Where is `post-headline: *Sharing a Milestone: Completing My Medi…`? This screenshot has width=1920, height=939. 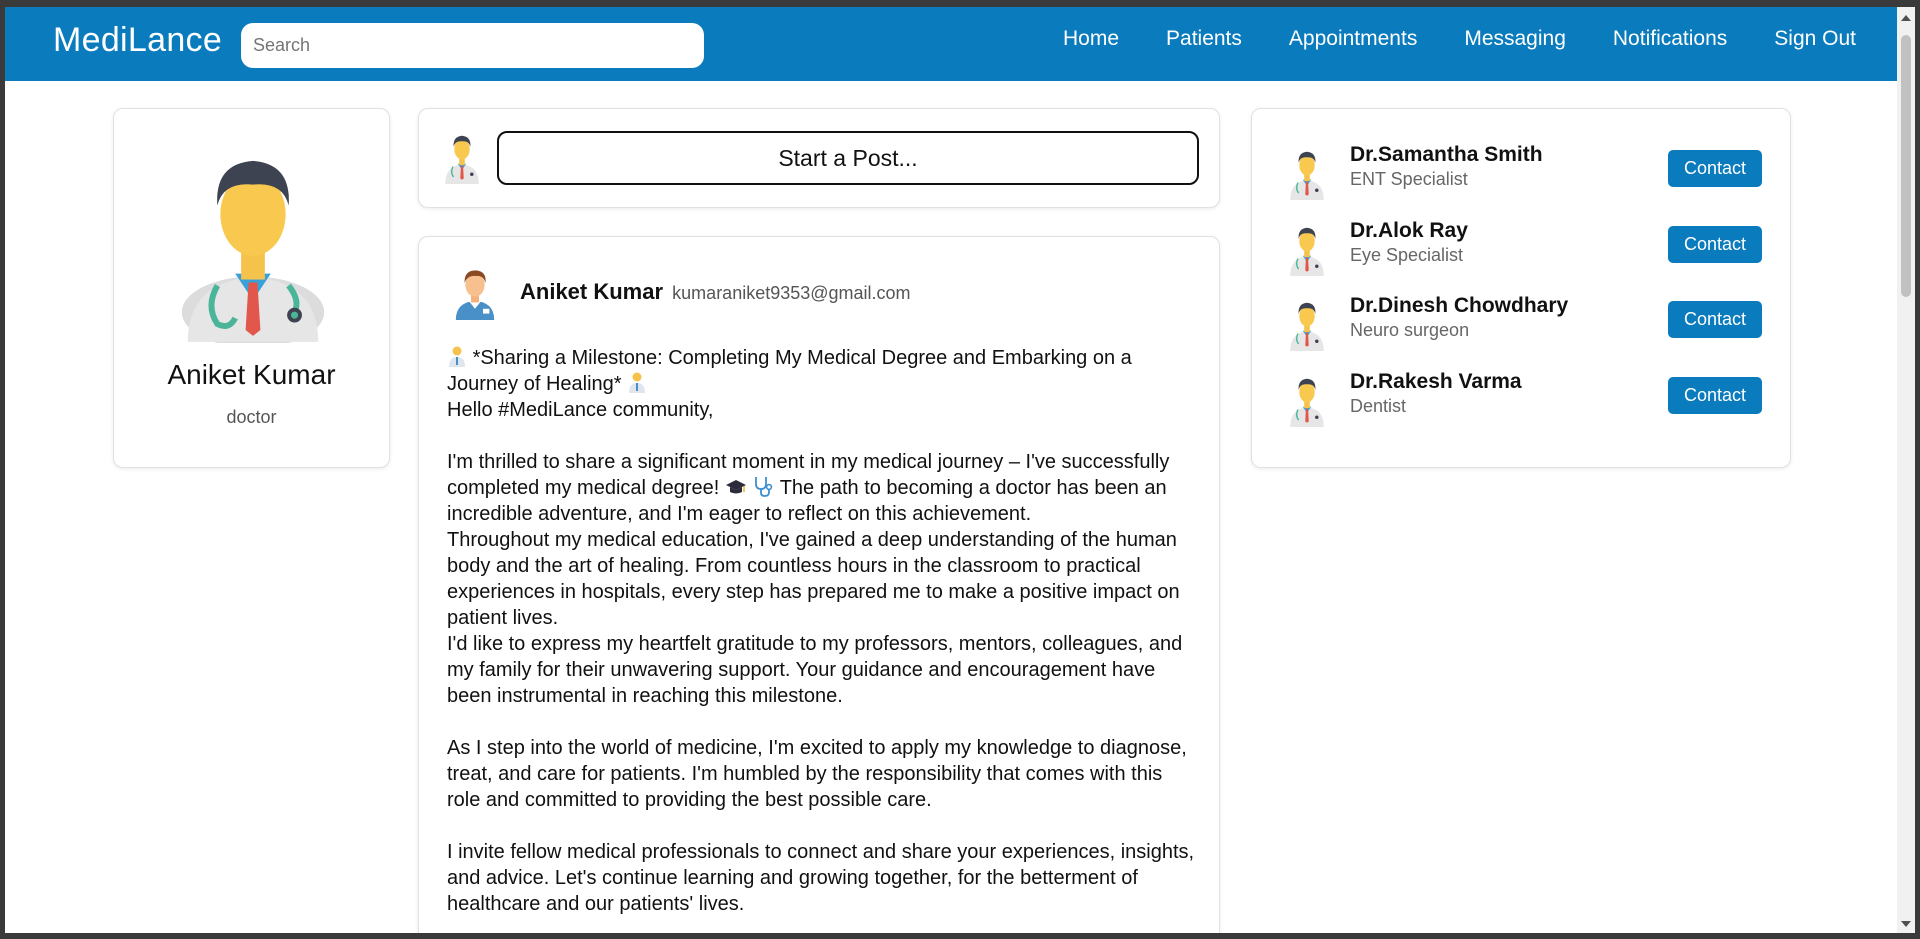 post-headline: *Sharing a Milestone: Completing My Medi… is located at coordinates (822, 371).